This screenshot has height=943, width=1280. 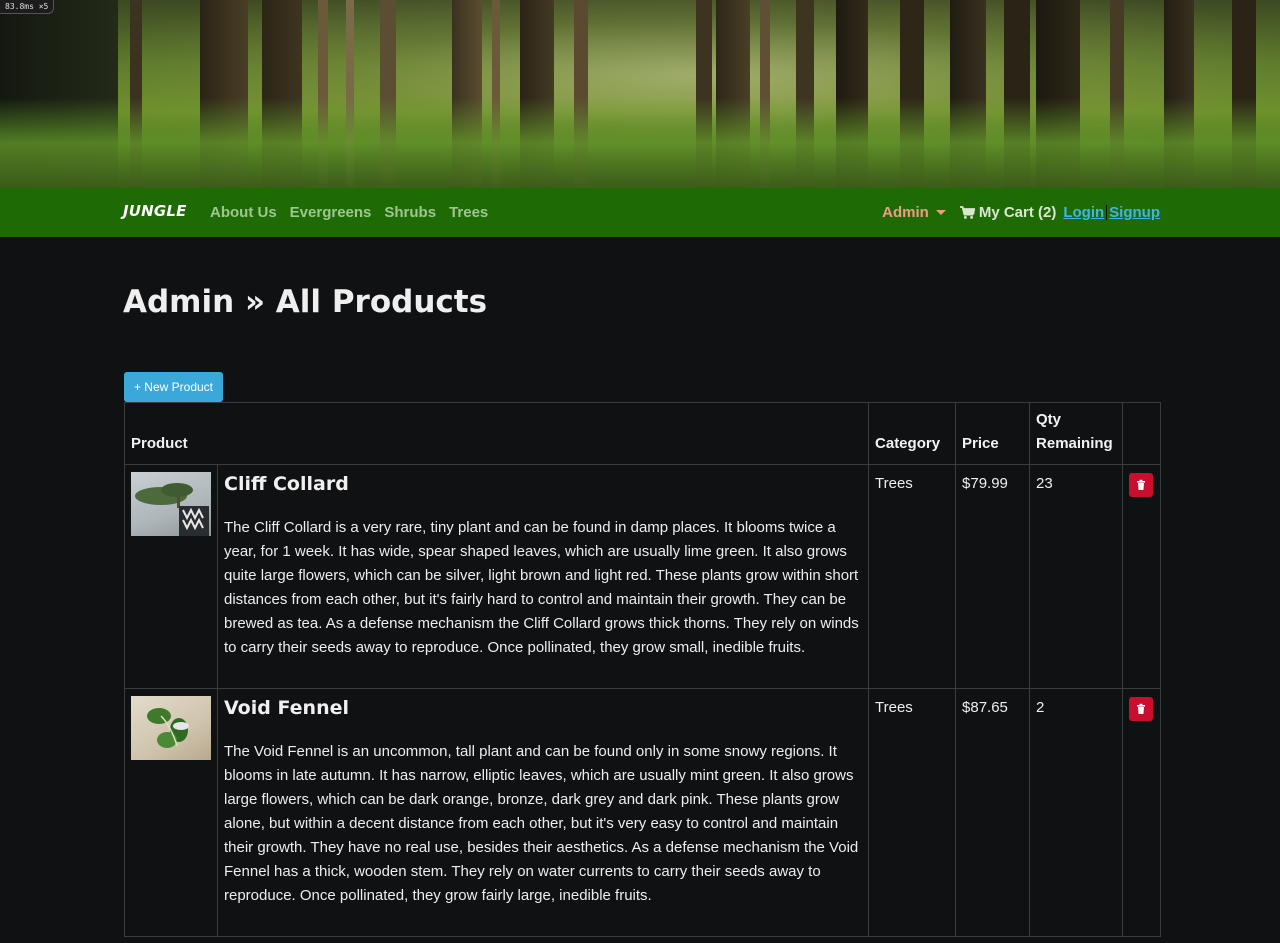 I want to click on nav-link-about-us: About Us, so click(x=243, y=212).